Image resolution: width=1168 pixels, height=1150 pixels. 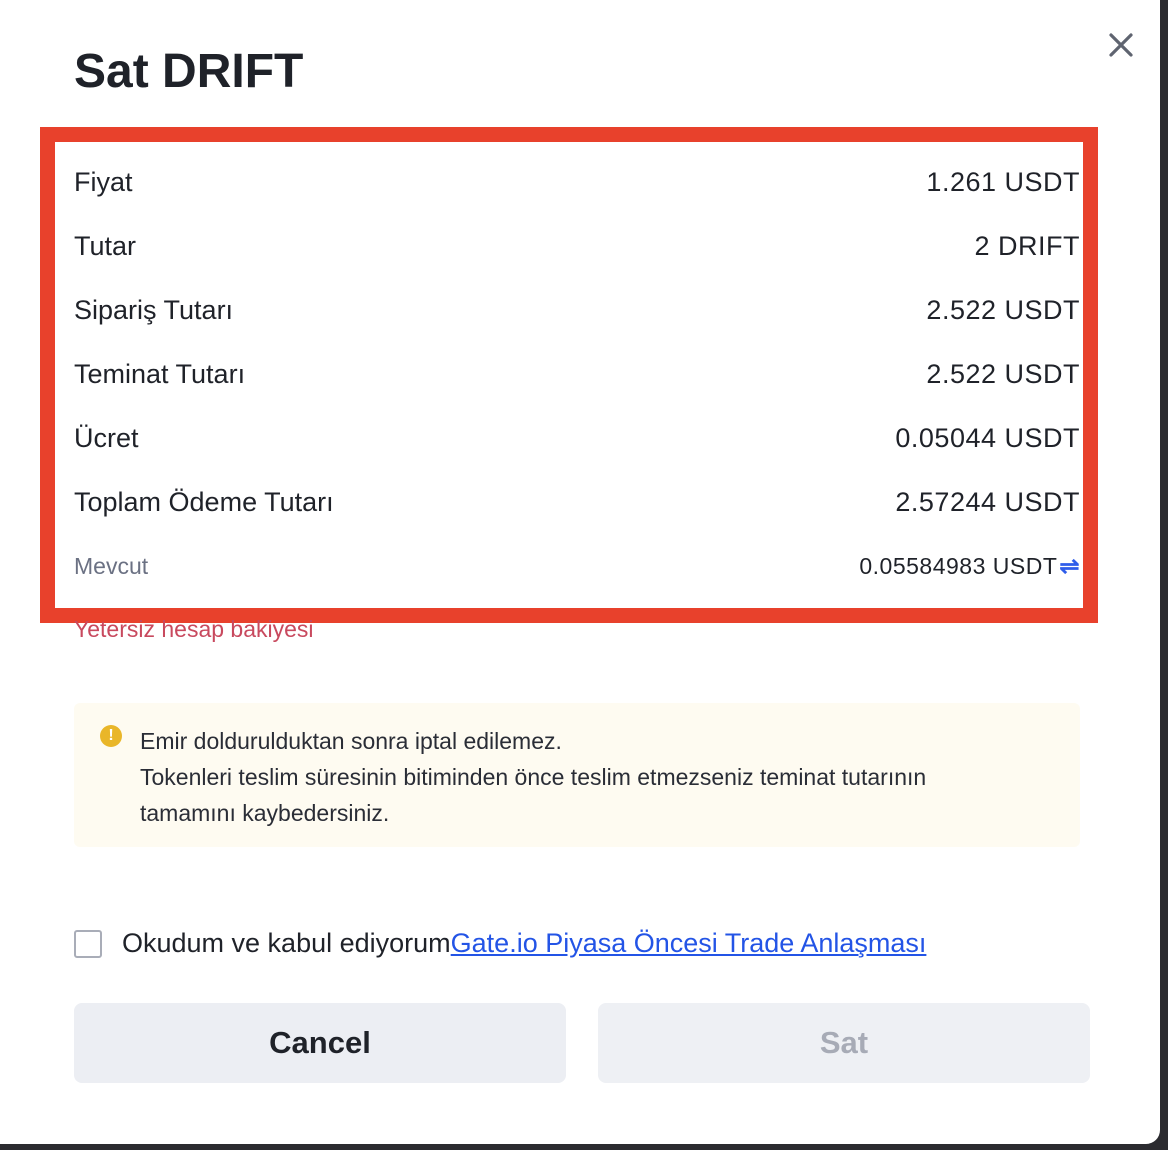 I want to click on insufficient-balance-error: Yetersiz hesap bakiyesi, so click(x=194, y=629).